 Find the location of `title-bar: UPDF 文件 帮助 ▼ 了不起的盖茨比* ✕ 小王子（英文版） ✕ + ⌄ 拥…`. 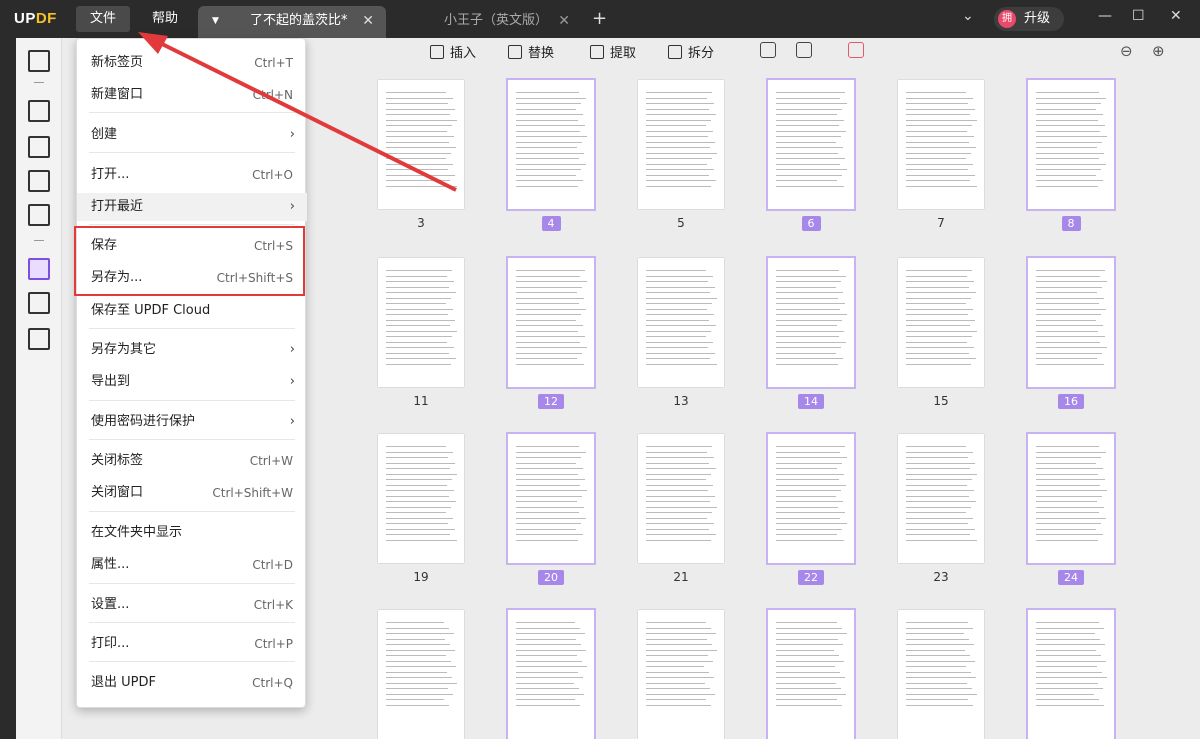

title-bar: UPDF 文件 帮助 ▼ 了不起的盖茨比* ✕ 小王子（英文版） ✕ + ⌄ 拥… is located at coordinates (600, 19).